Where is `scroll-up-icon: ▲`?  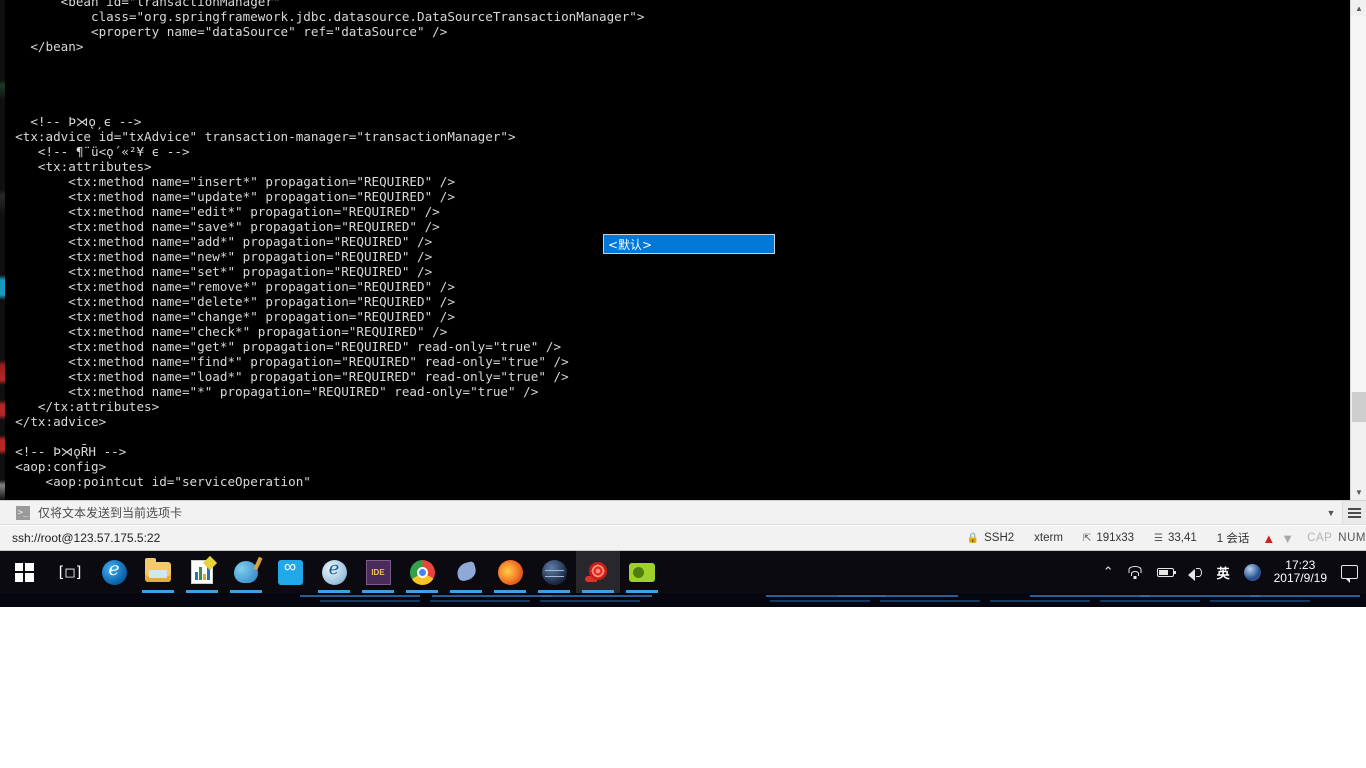
scroll-up-icon: ▲ is located at coordinates (1358, 8).